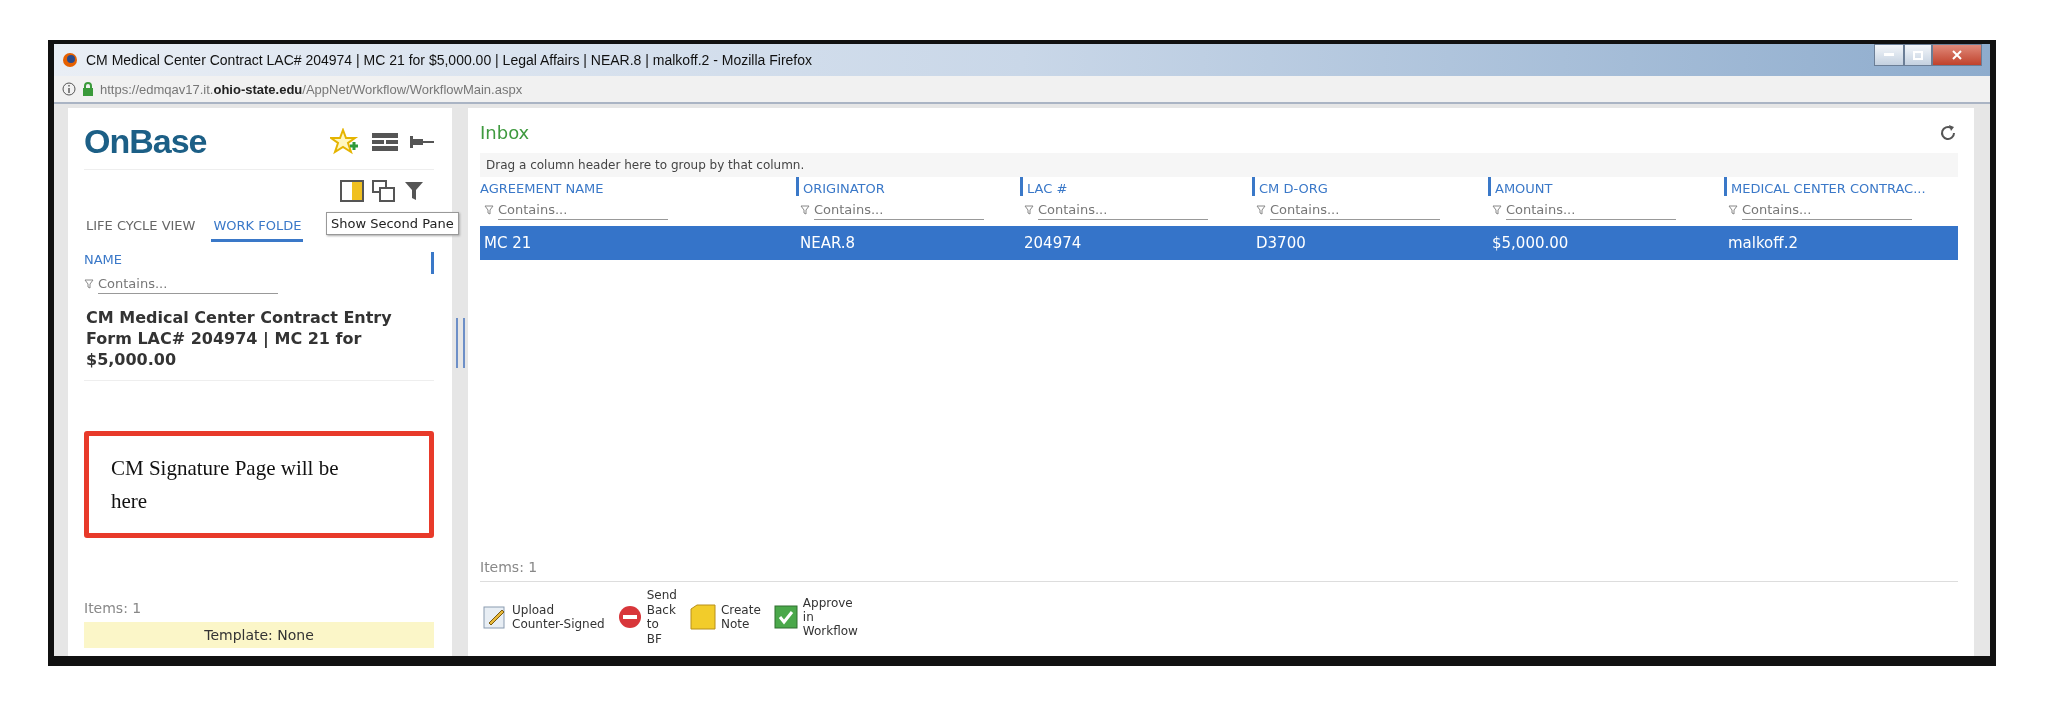 The width and height of the screenshot is (2048, 718). Describe the element at coordinates (908, 243) in the screenshot. I see `table-cell: NEAR.8` at that location.